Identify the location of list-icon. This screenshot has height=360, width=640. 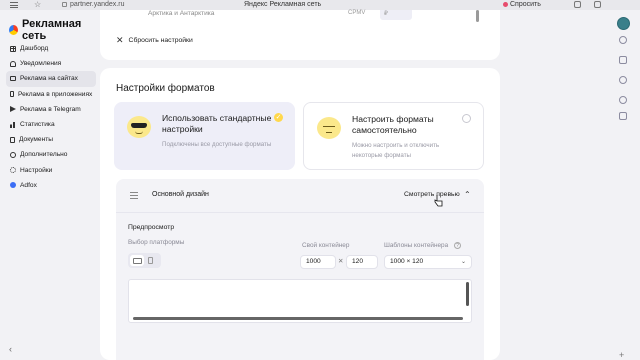
(134, 195).